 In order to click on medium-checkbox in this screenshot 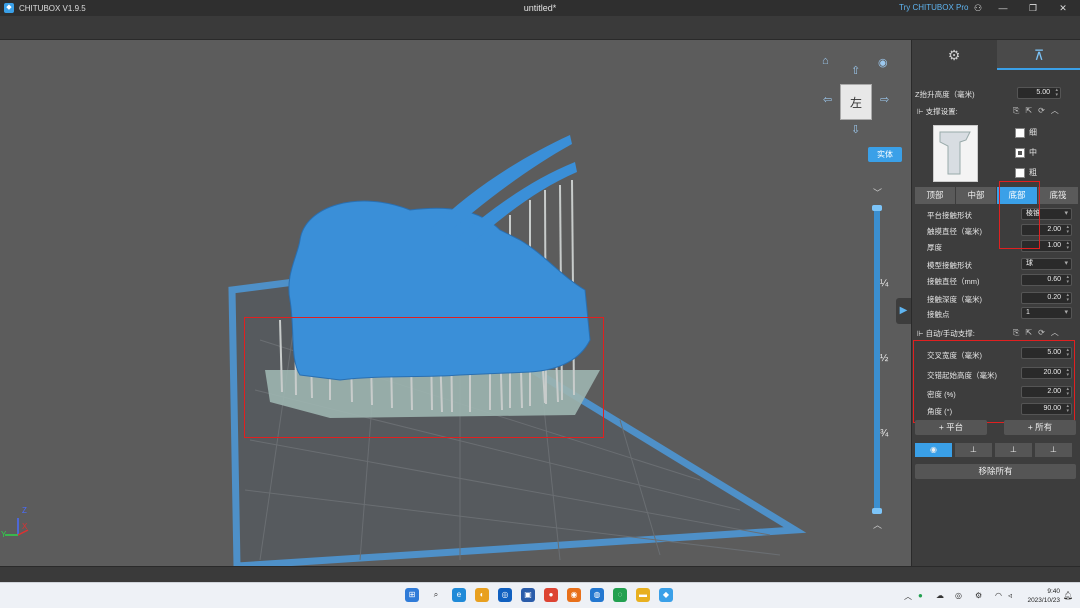, I will do `click(1020, 152)`.